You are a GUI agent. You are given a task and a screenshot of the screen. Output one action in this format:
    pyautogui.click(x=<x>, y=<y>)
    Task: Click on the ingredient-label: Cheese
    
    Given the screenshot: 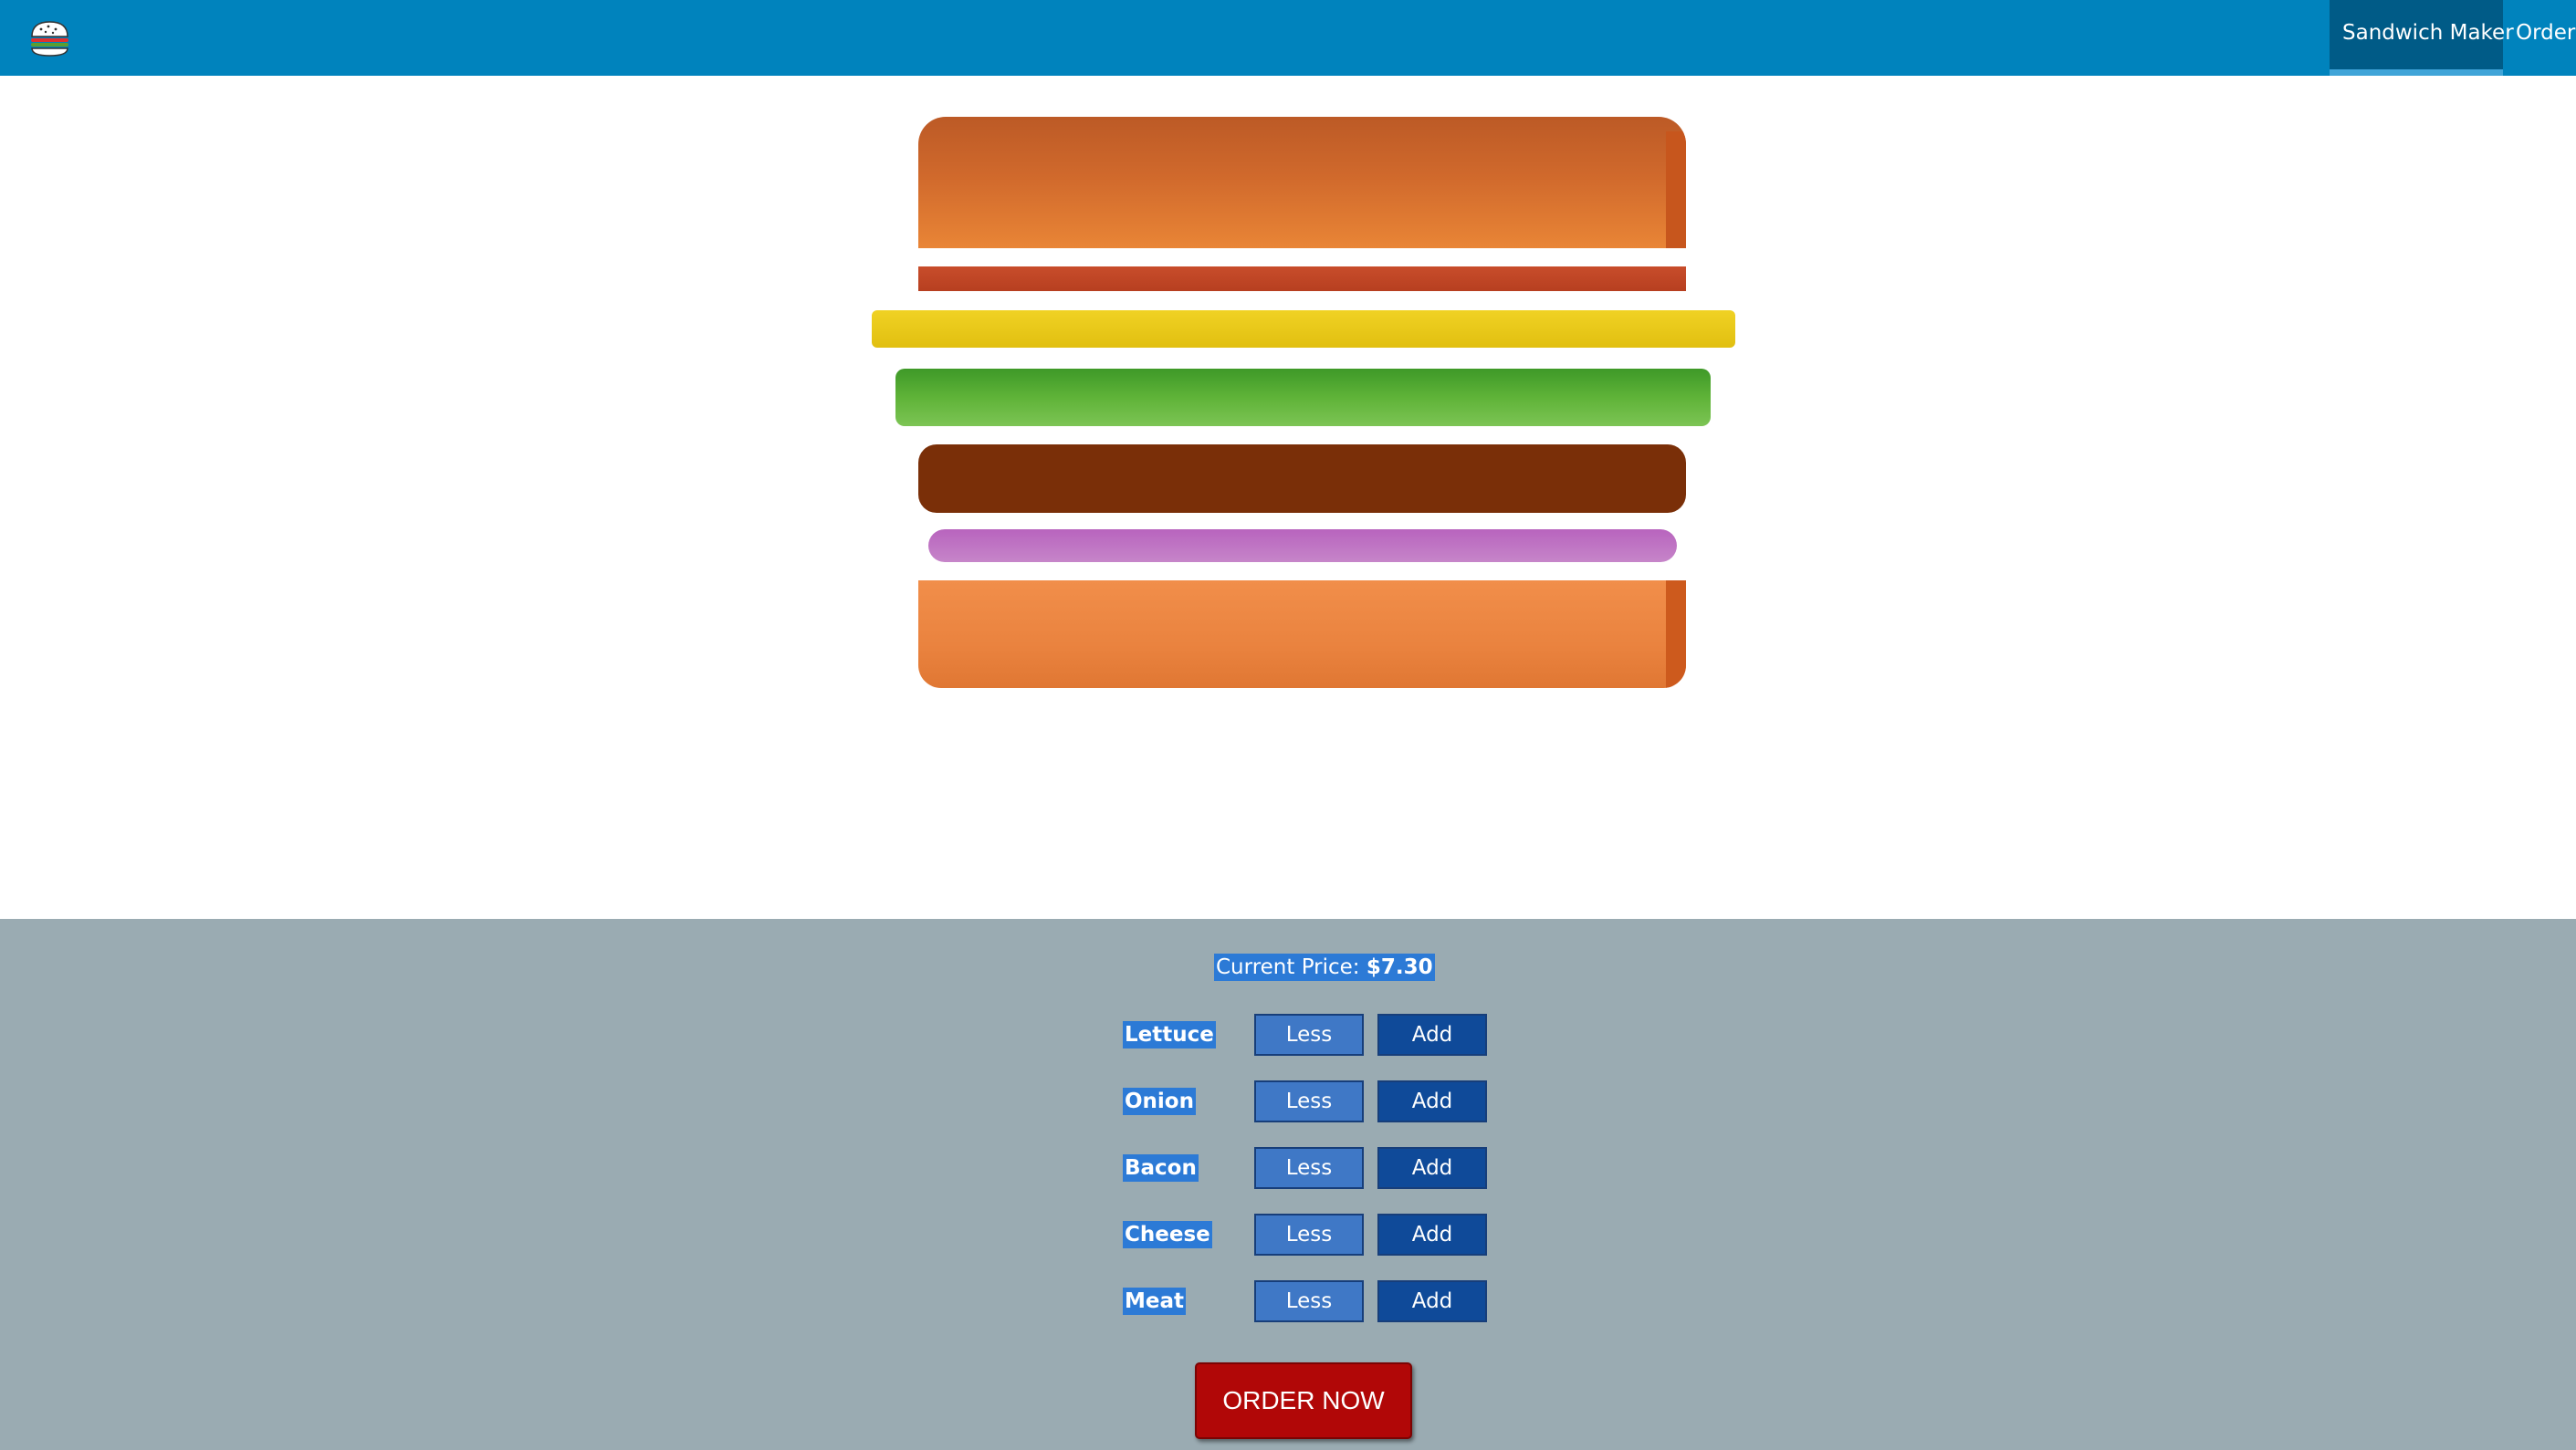 What is the action you would take?
    pyautogui.click(x=1167, y=1234)
    